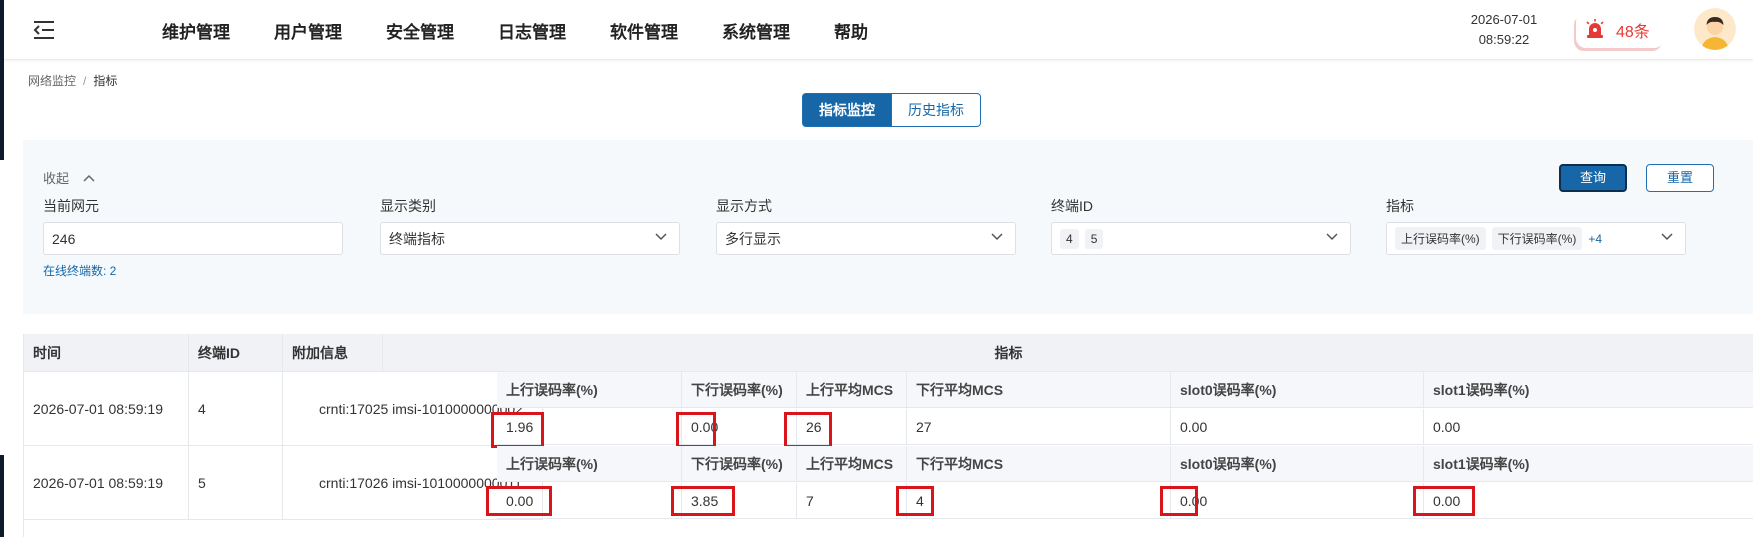  I want to click on metric-chip: 下行误码率(%), so click(1537, 238).